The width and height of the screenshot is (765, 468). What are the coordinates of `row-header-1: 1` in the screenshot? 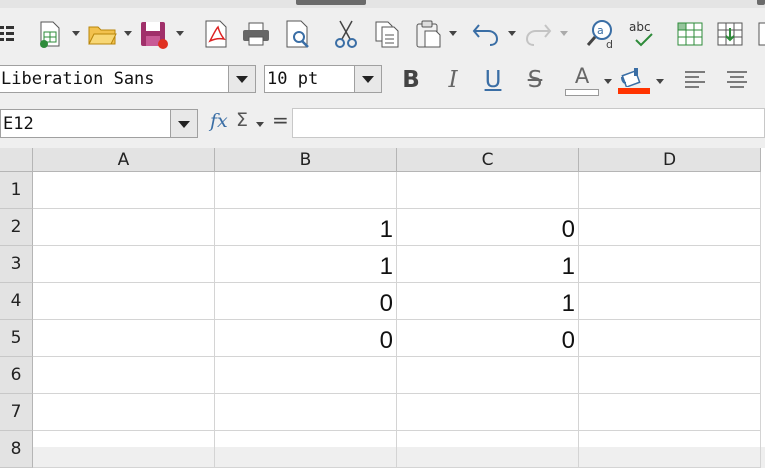 It's located at (16, 190).